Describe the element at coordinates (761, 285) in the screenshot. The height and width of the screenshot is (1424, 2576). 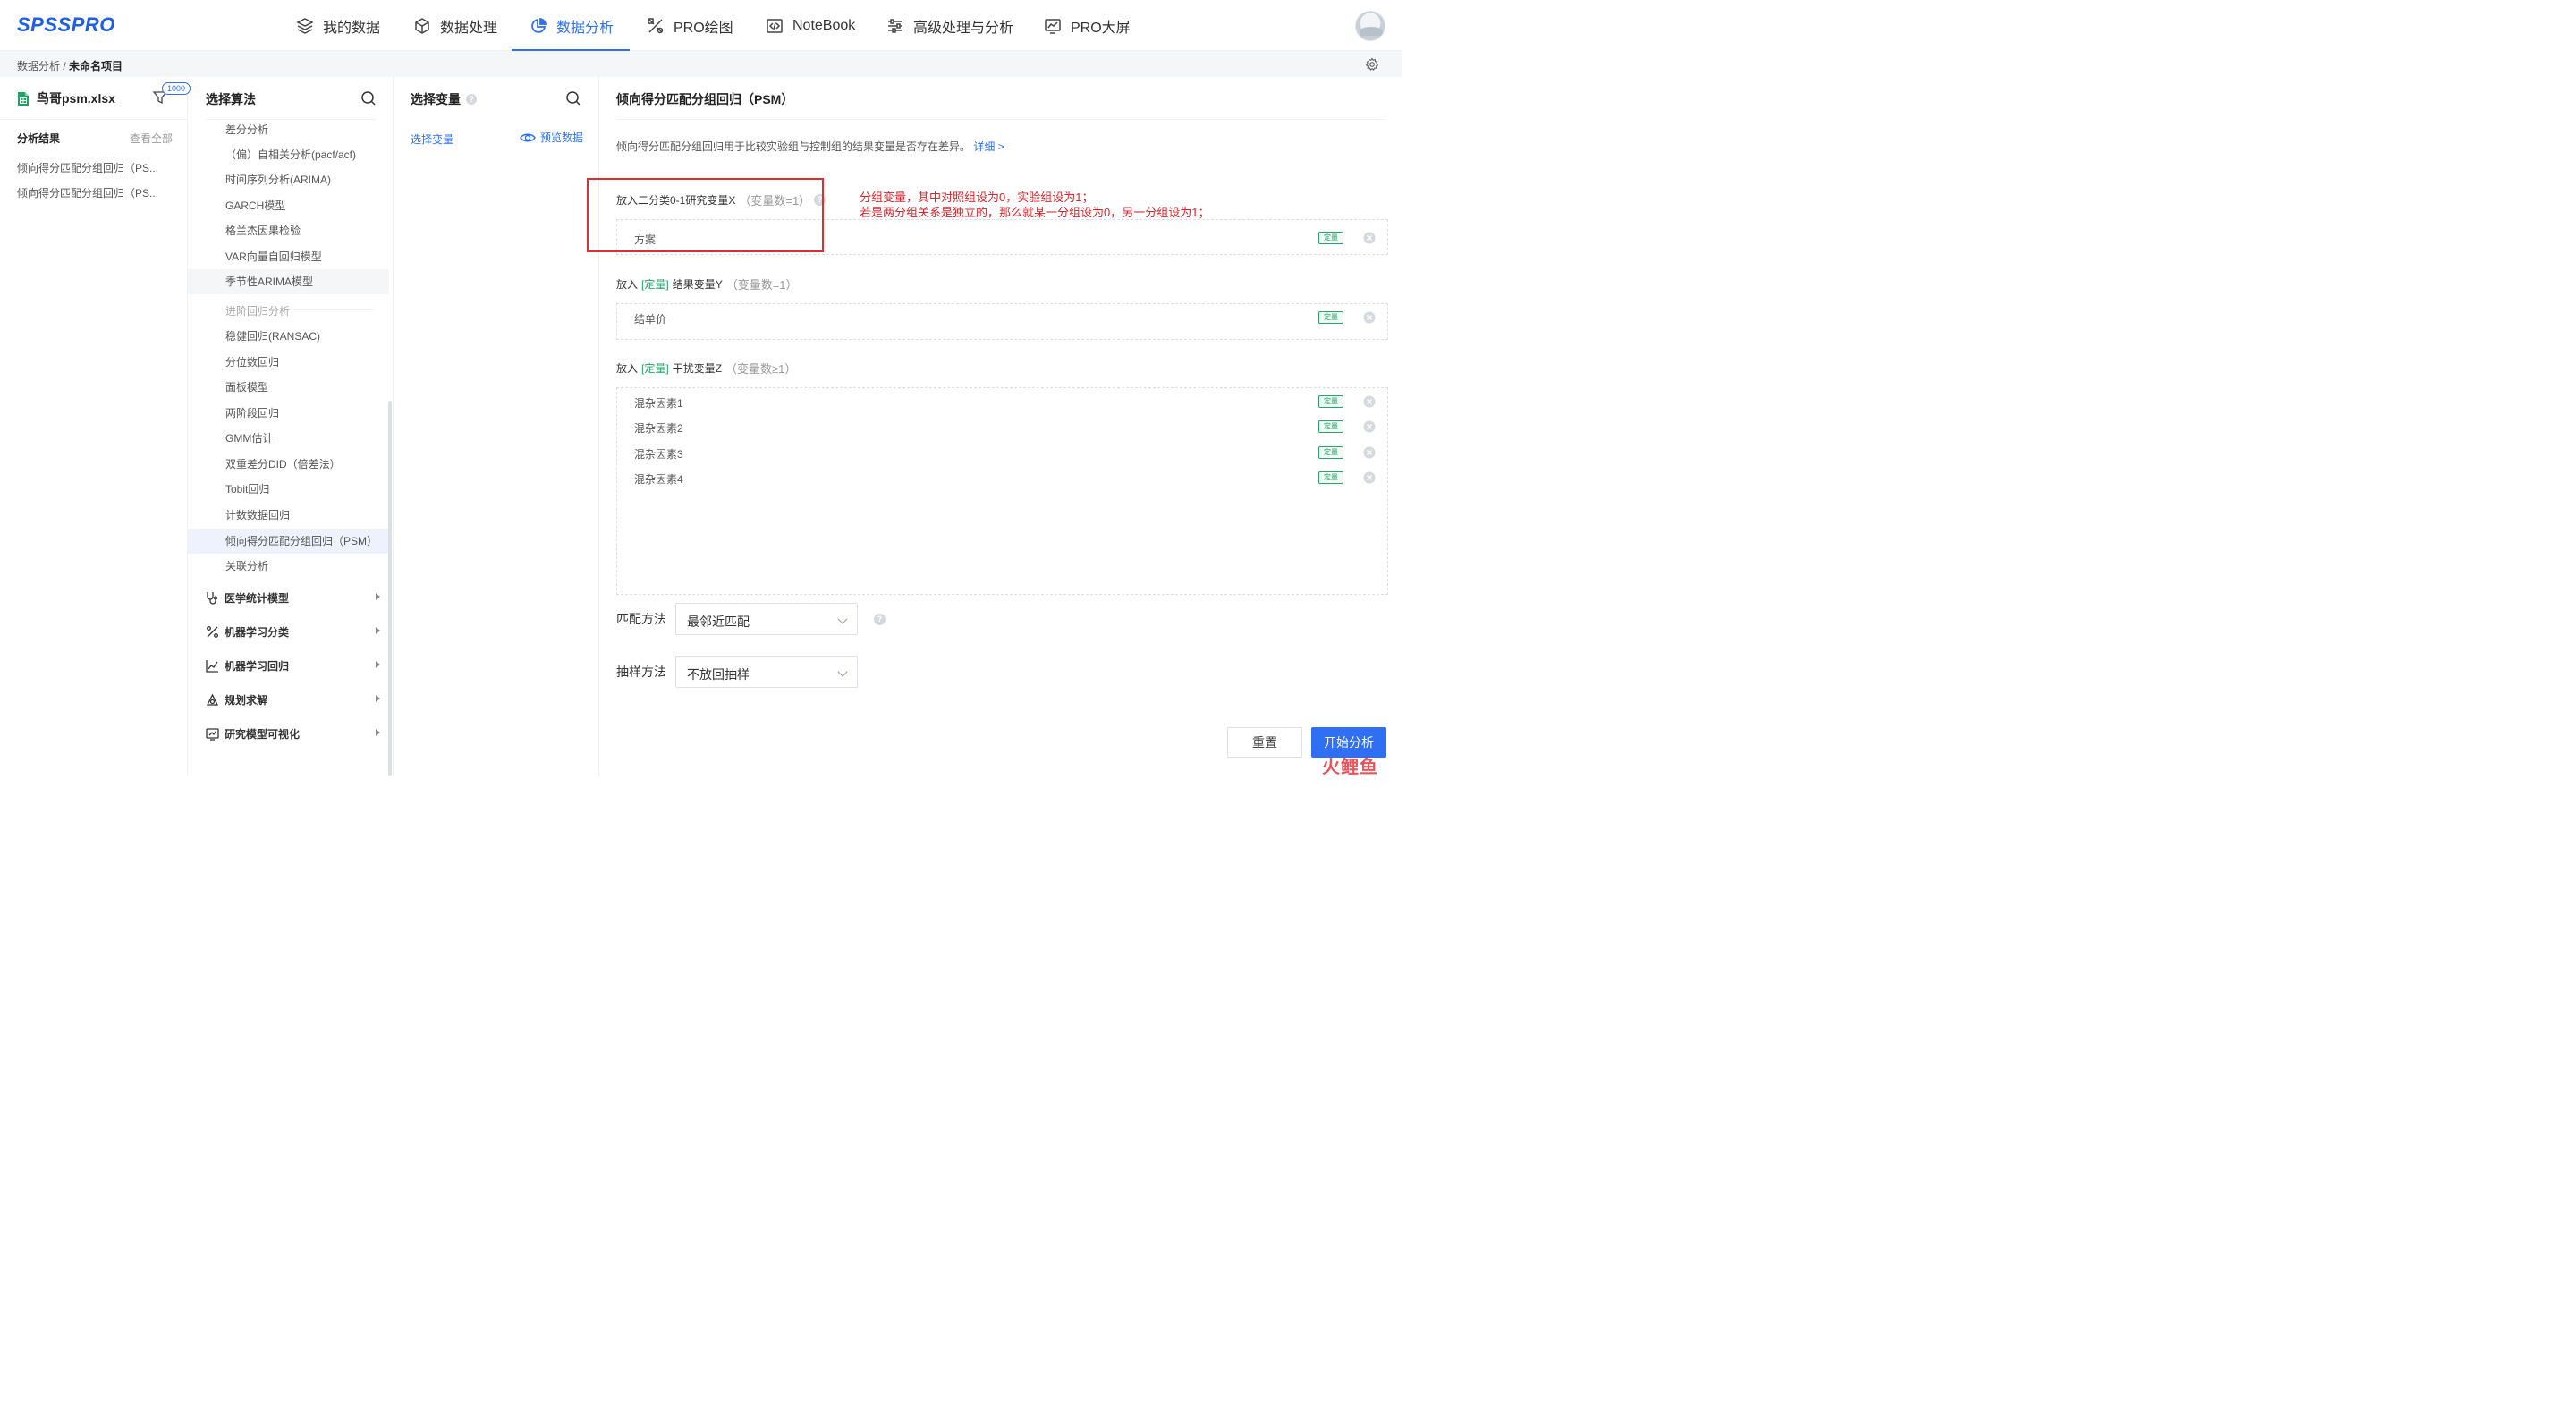
I see `y-field-count: （变量数=1）` at that location.